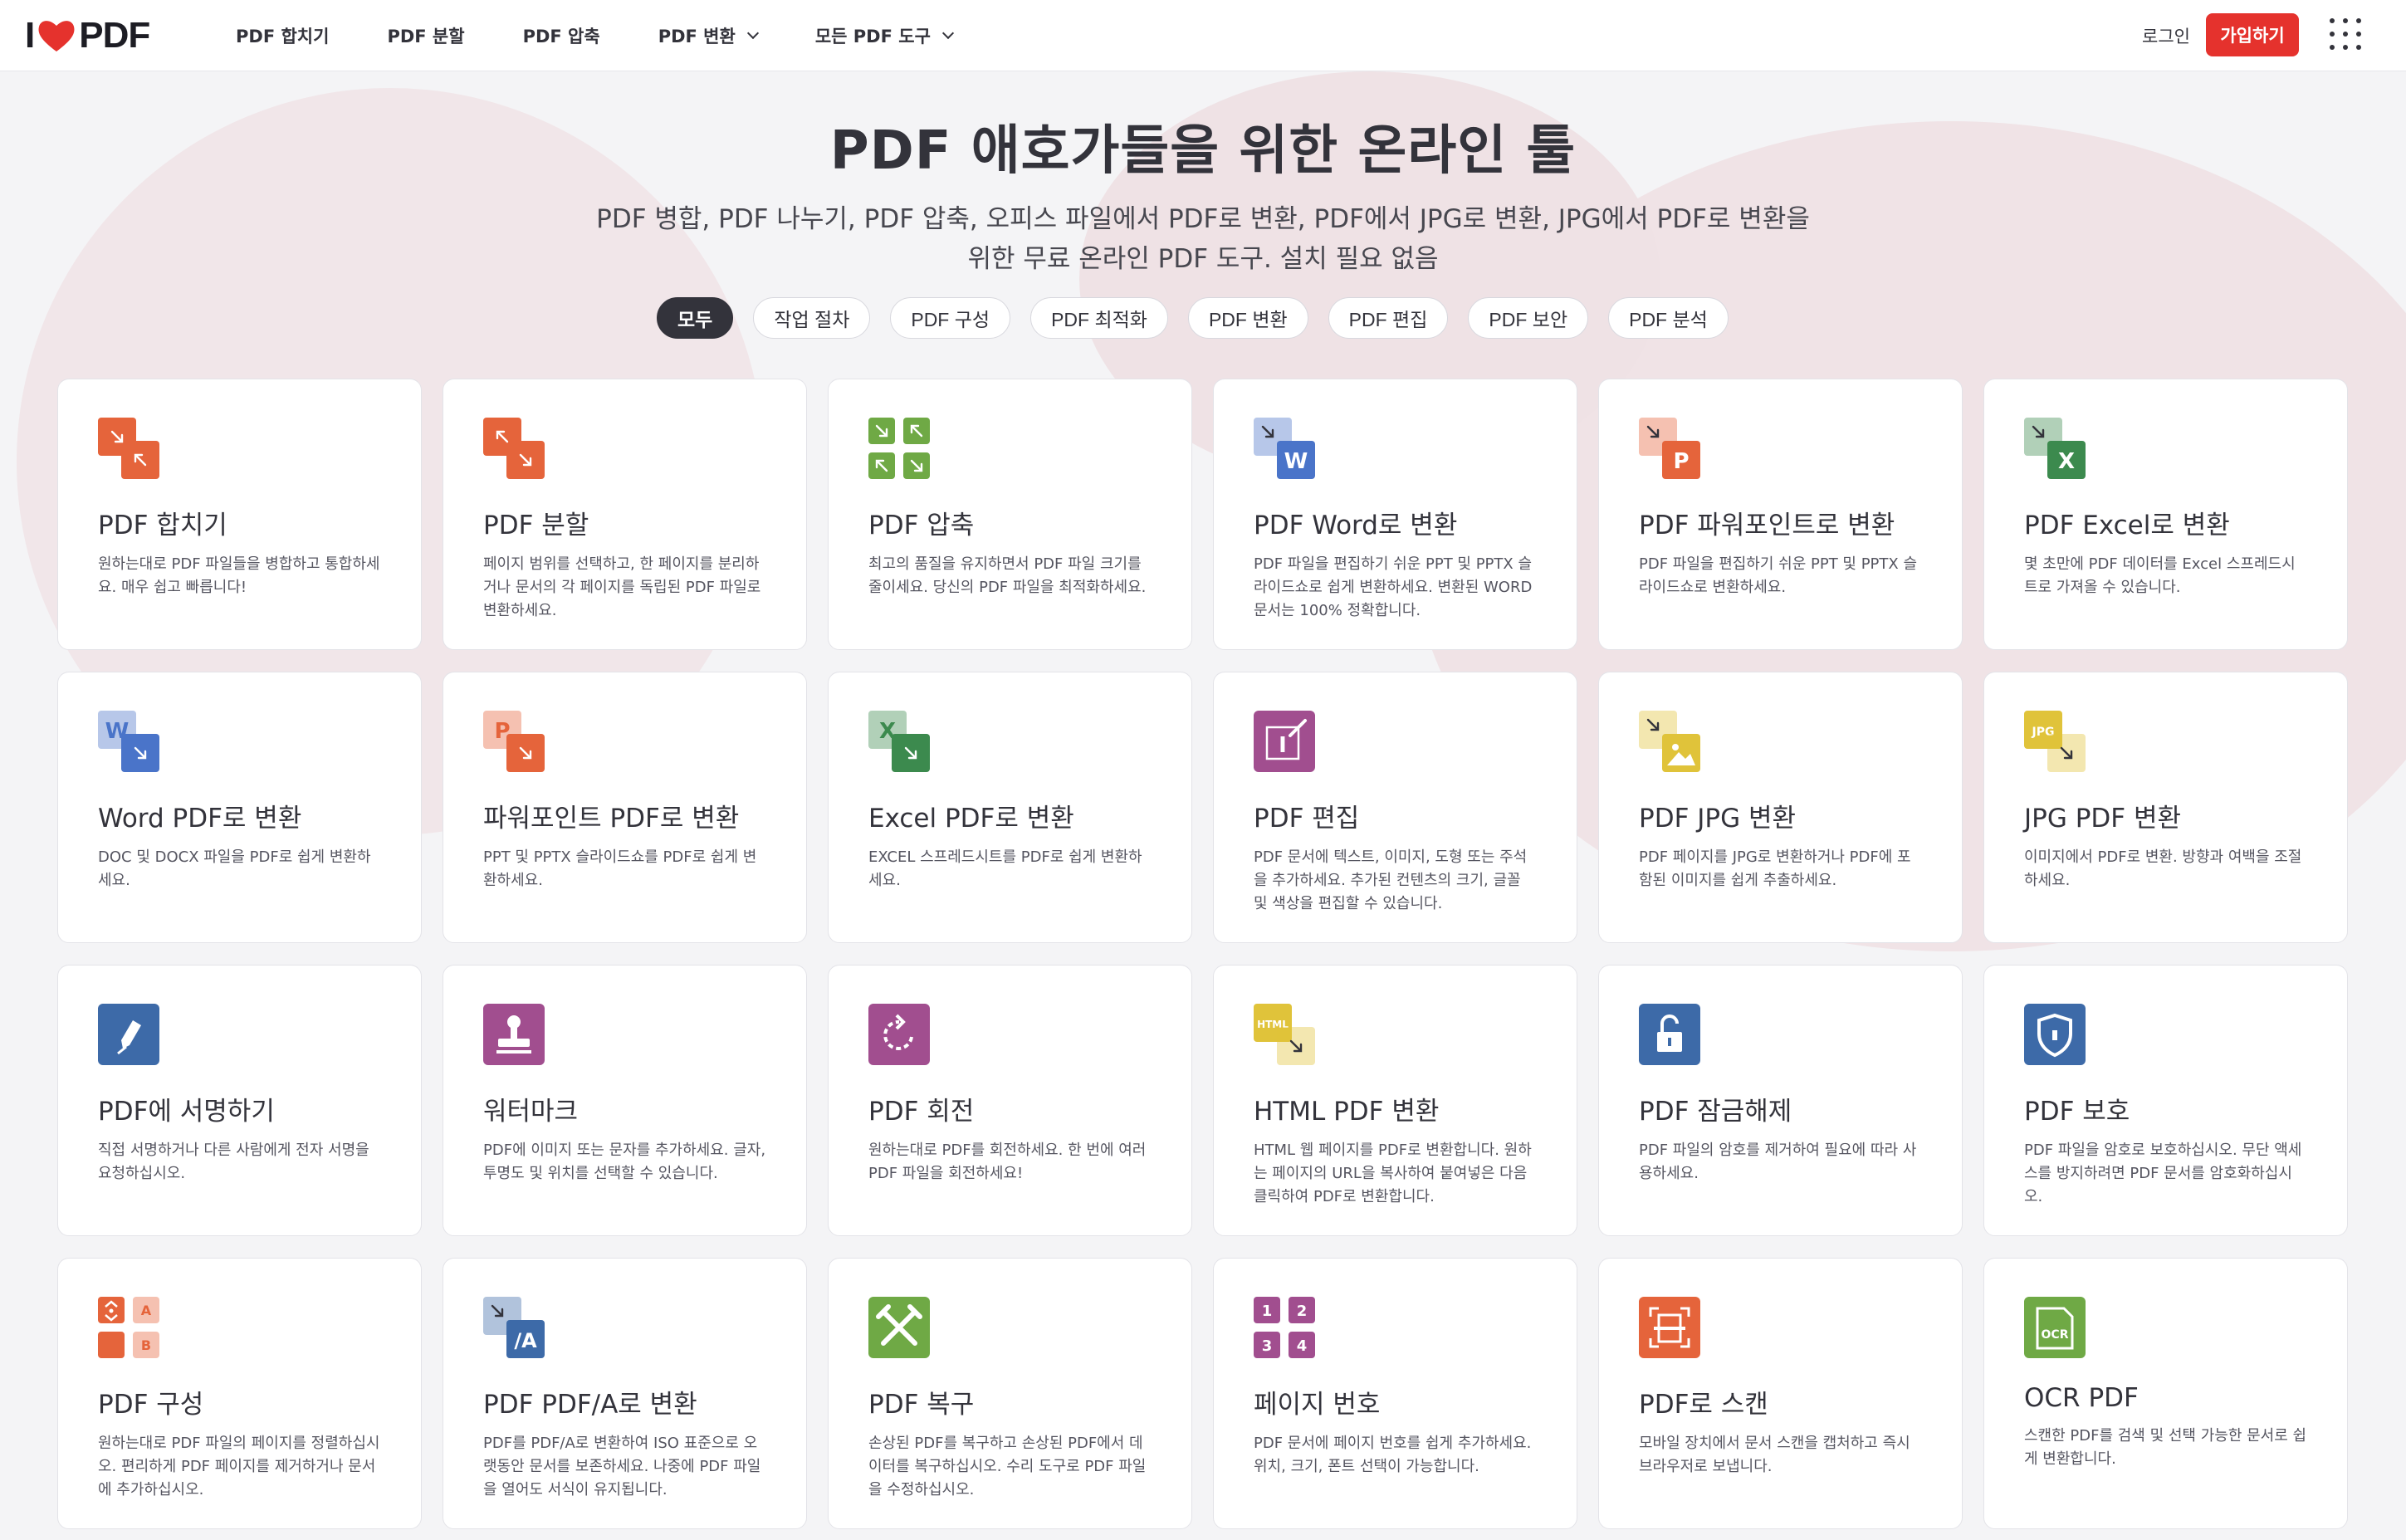 The width and height of the screenshot is (2406, 1540). What do you see at coordinates (2252, 34) in the screenshot?
I see `signup-button: 가입하기` at bounding box center [2252, 34].